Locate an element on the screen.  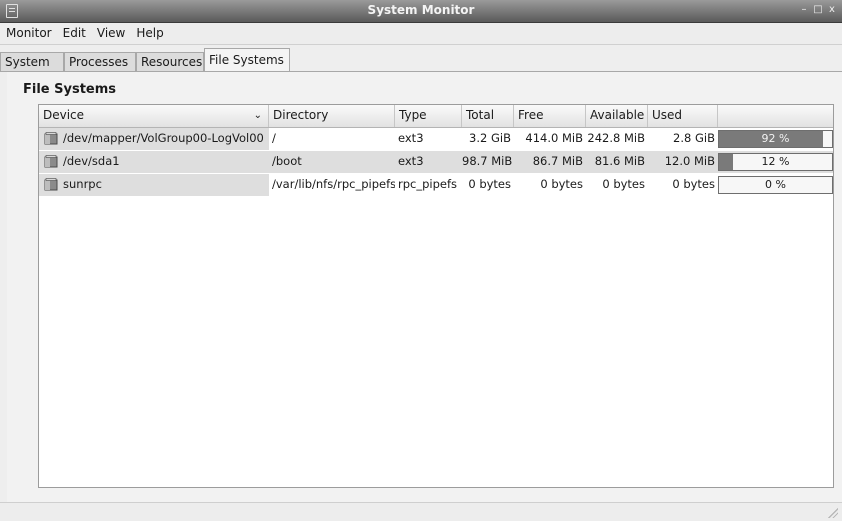
column-header-free: Free is located at coordinates (550, 116).